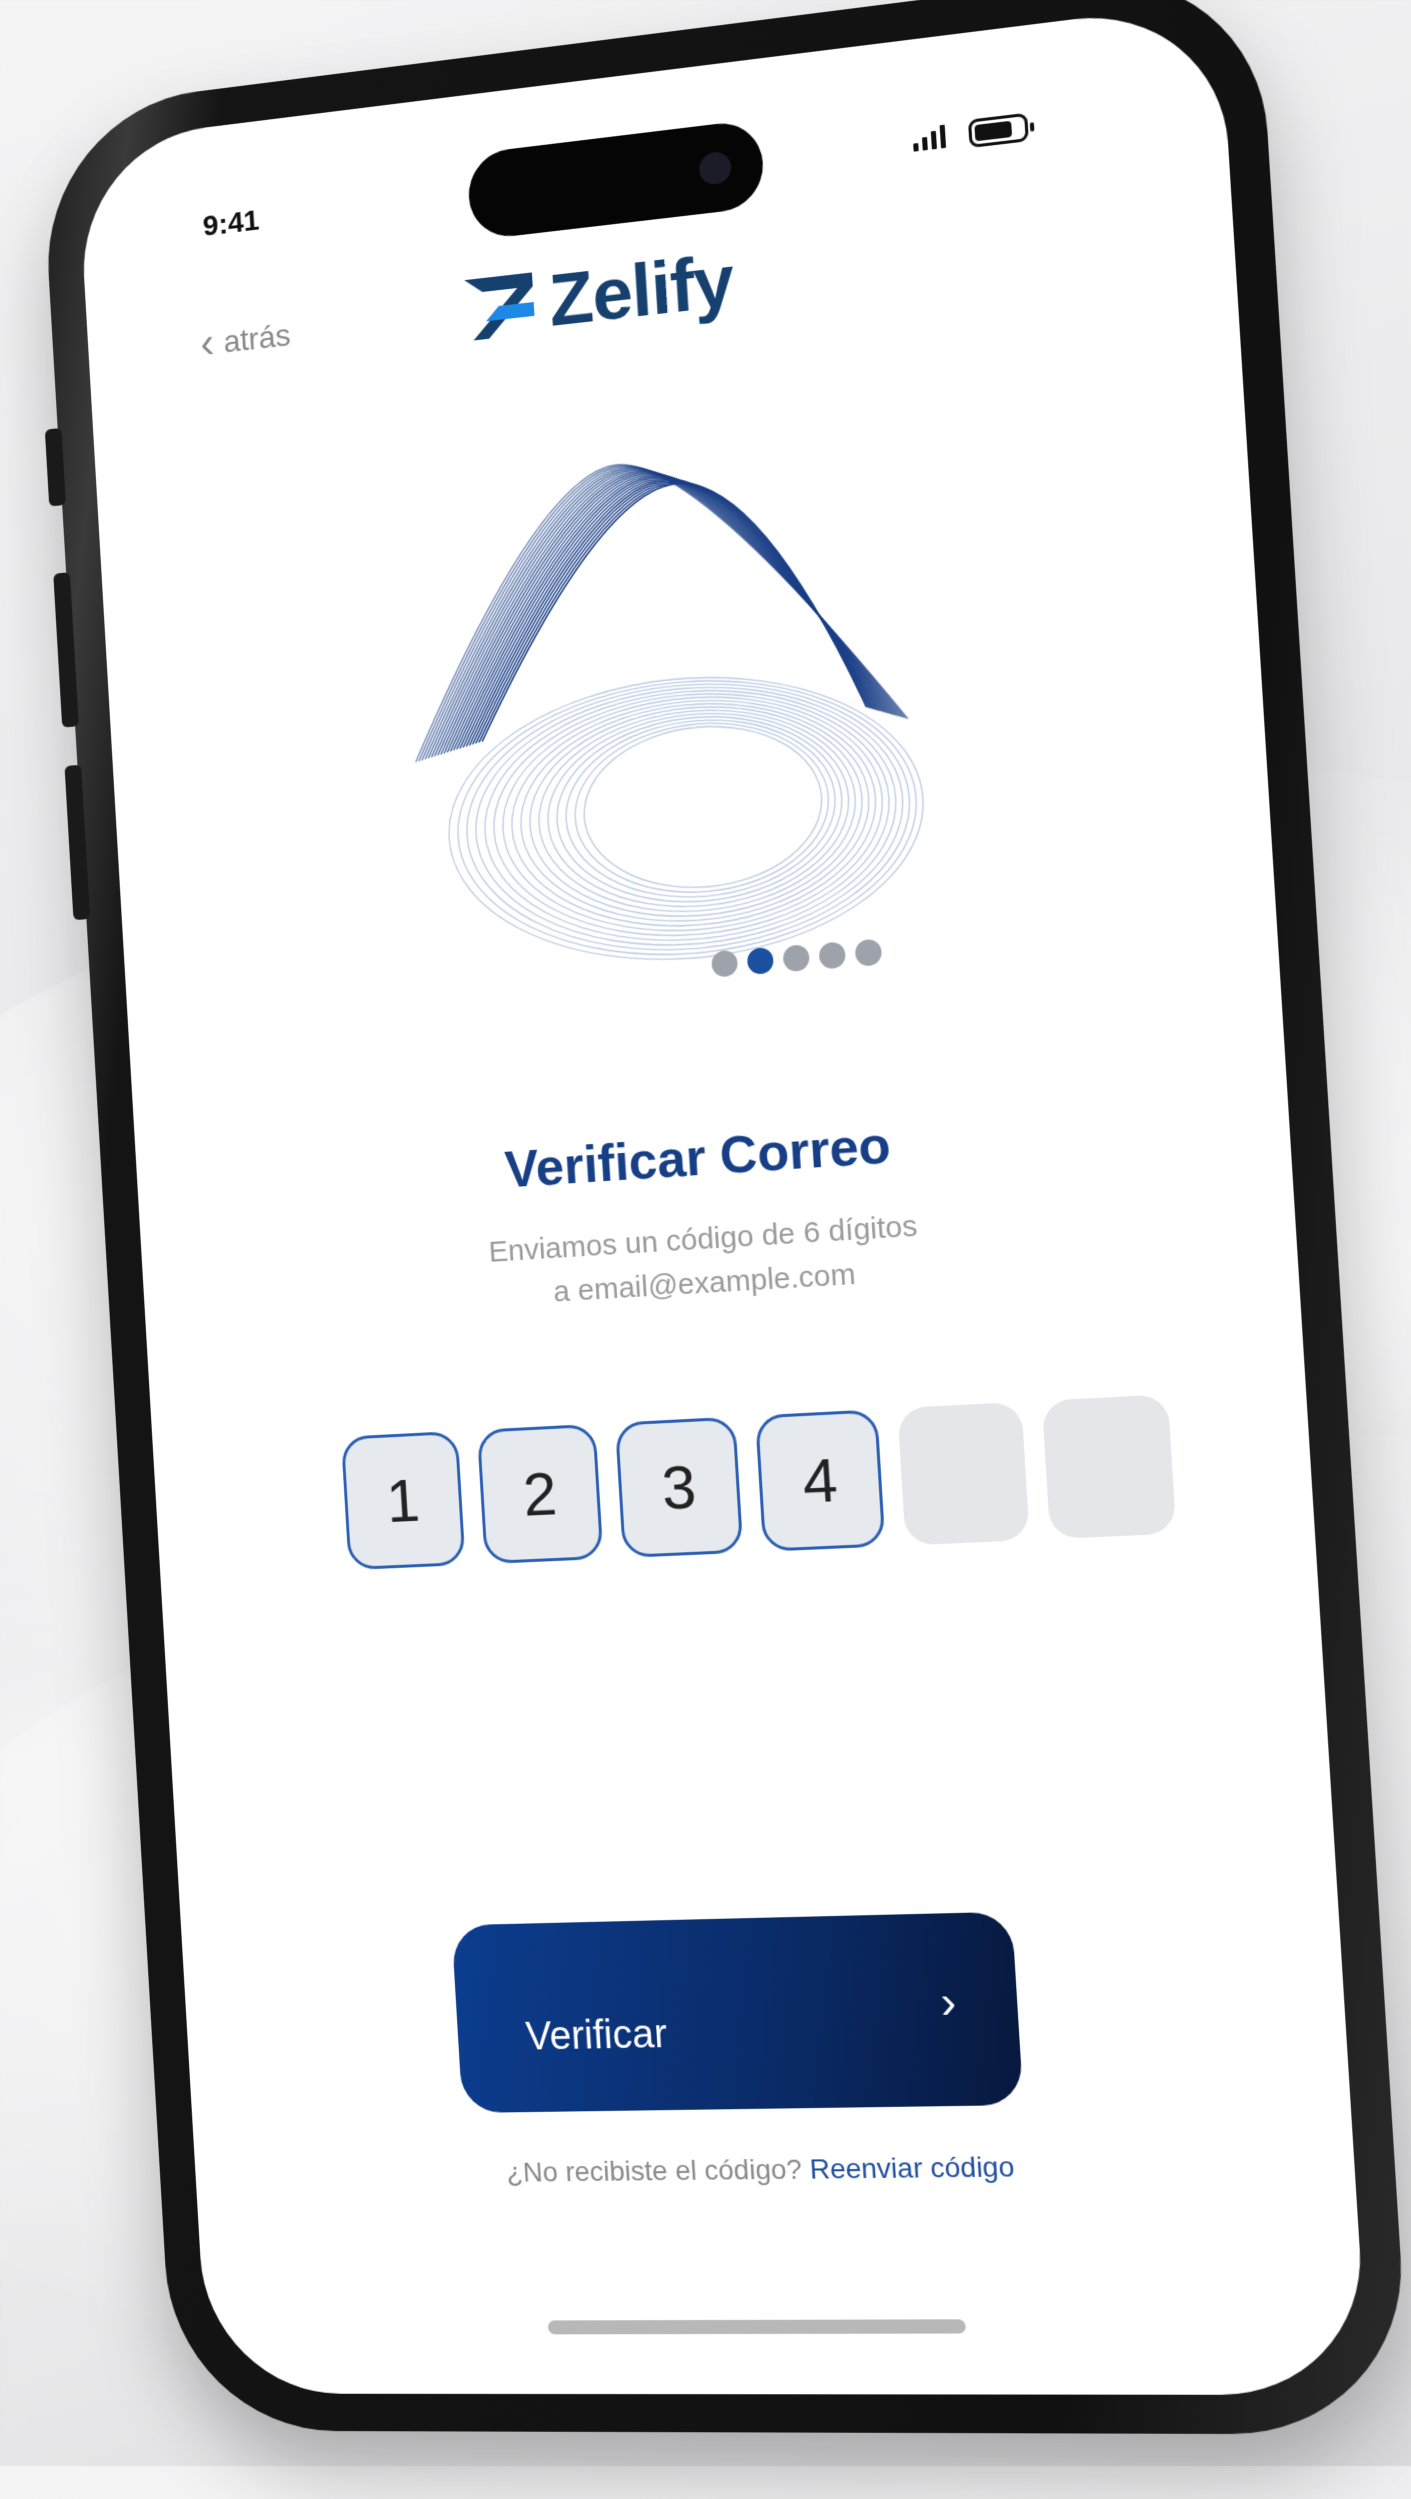 This screenshot has width=1411, height=2499. Describe the element at coordinates (256, 337) in the screenshot. I see `back-label: atrás` at that location.